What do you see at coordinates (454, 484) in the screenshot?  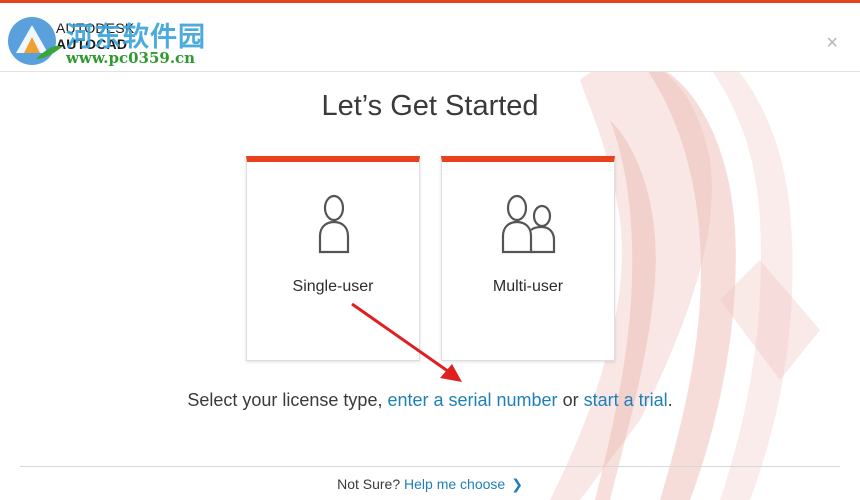 I see `help-me-choose-link: Help me choose` at bounding box center [454, 484].